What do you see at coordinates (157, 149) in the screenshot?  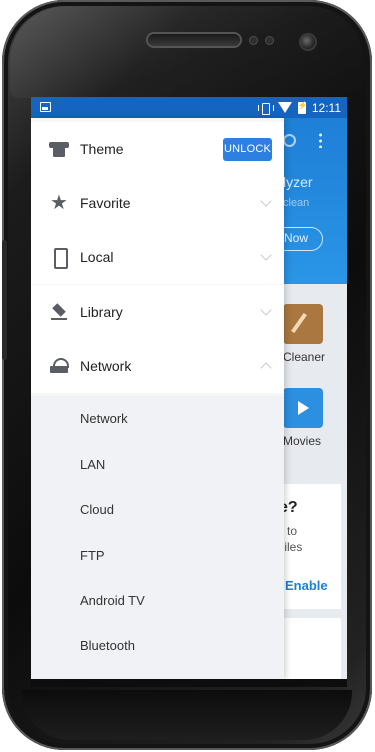 I see `drawer-item-theme: Theme UNLOCK` at bounding box center [157, 149].